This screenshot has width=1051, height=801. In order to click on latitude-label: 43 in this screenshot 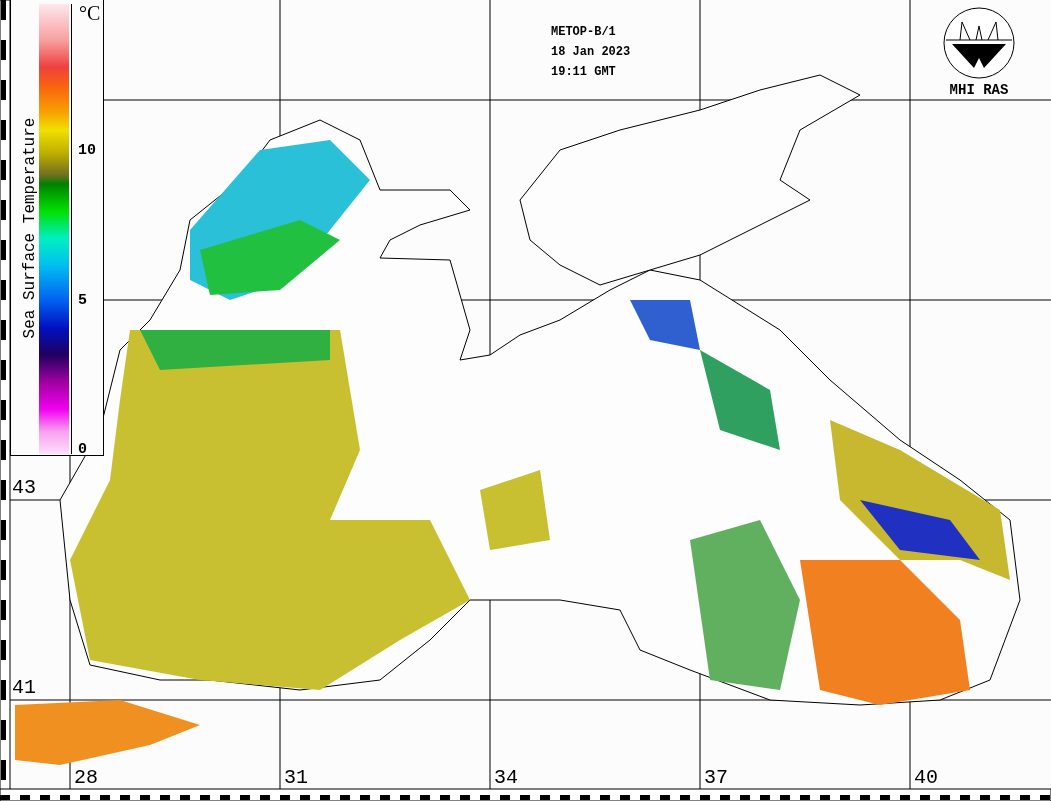, I will do `click(24, 487)`.